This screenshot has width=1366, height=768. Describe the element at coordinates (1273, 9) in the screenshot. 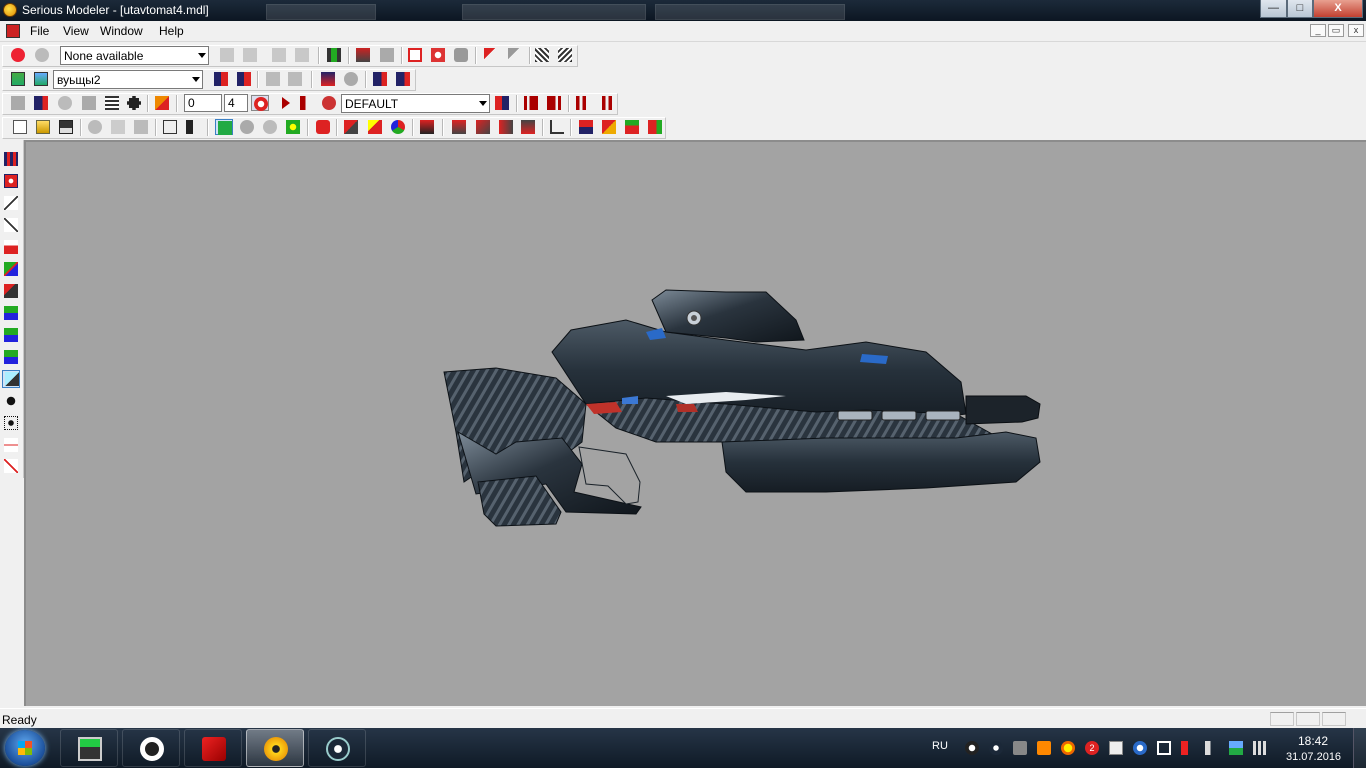

I see `minimize-button: —` at that location.